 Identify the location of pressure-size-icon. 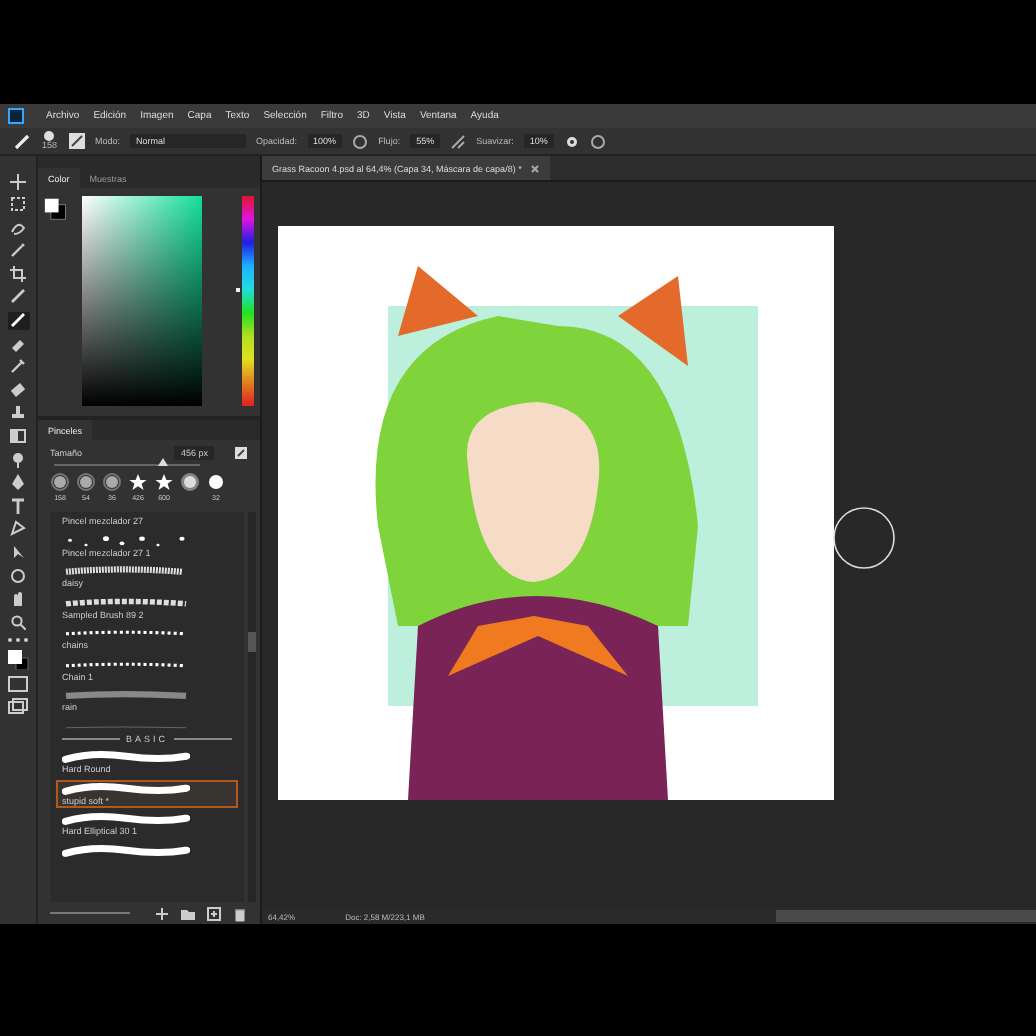
(597, 141).